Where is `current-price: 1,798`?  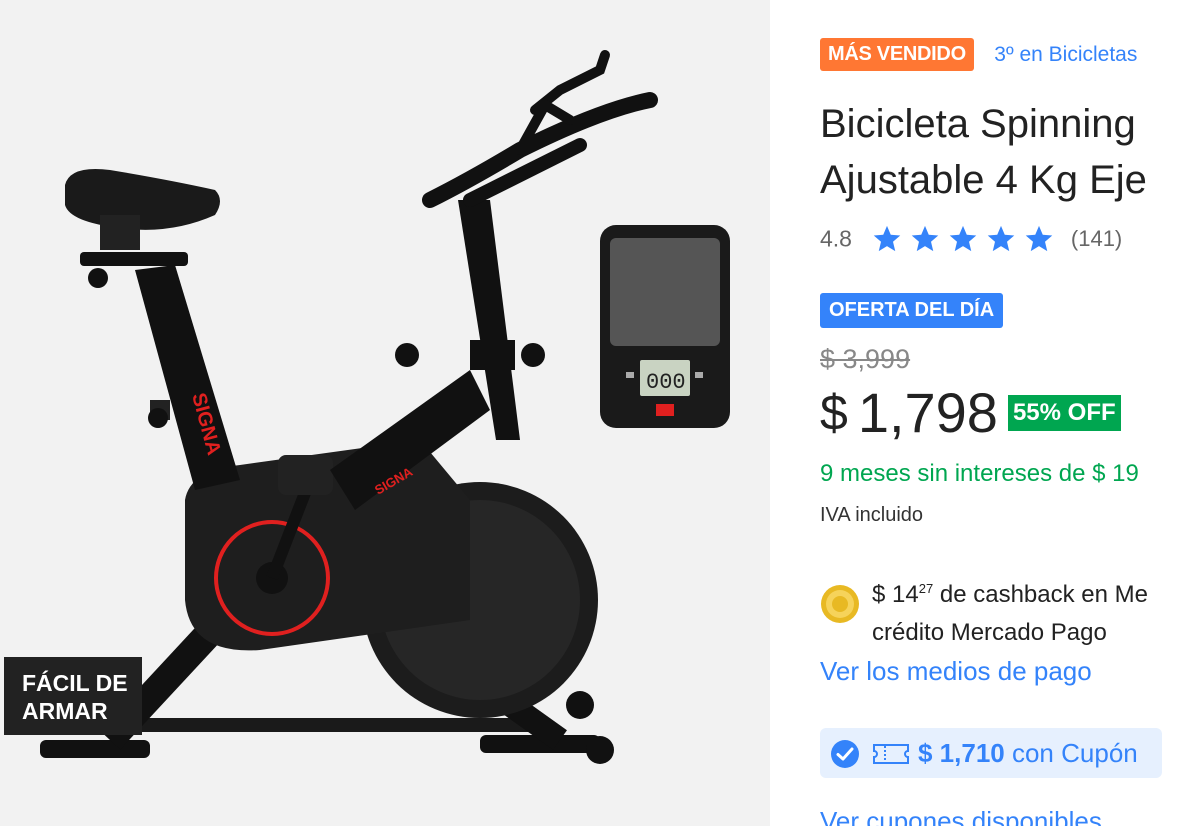 current-price: 1,798 is located at coordinates (927, 412).